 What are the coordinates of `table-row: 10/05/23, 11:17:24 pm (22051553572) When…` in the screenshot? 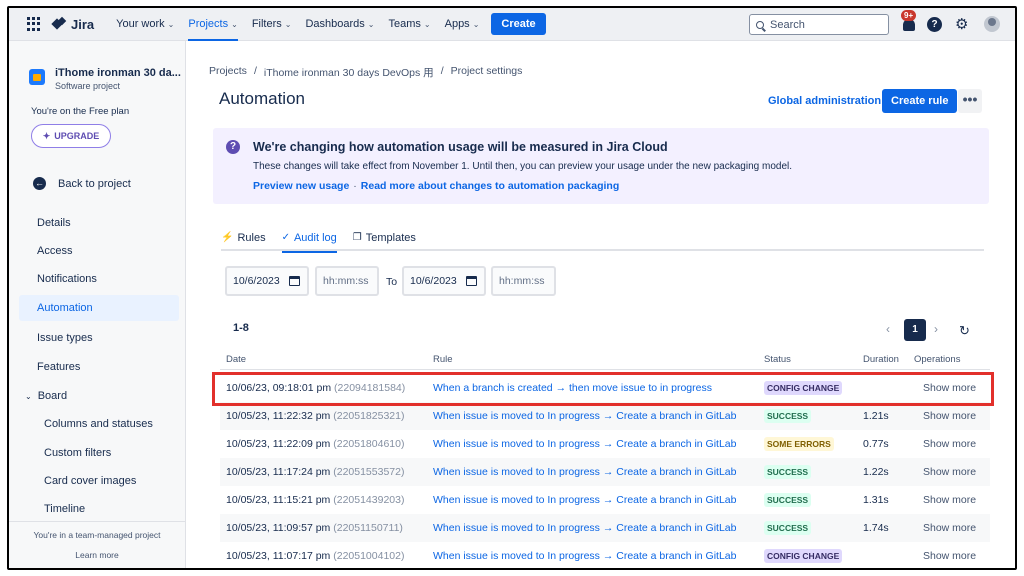 It's located at (605, 472).